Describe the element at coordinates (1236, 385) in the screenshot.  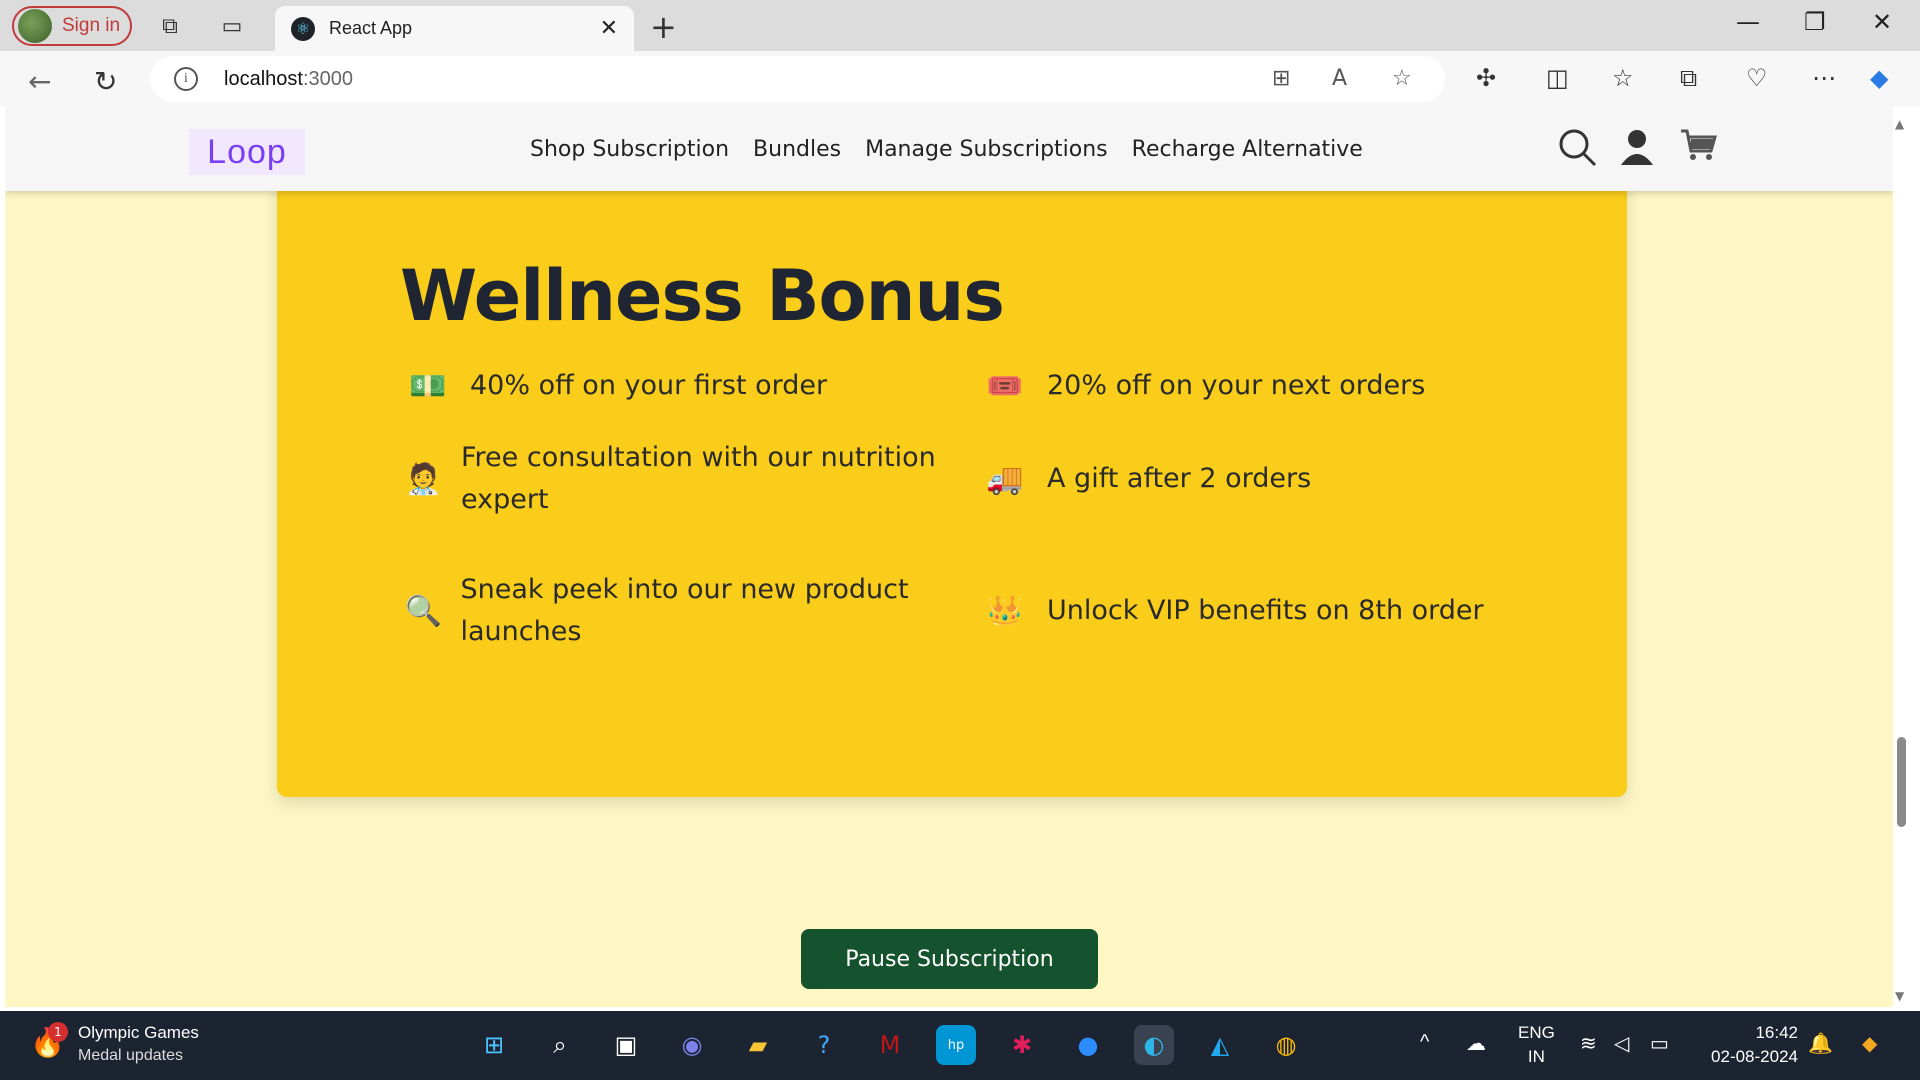
I see `benefit-text: 20% off on your next orders` at that location.